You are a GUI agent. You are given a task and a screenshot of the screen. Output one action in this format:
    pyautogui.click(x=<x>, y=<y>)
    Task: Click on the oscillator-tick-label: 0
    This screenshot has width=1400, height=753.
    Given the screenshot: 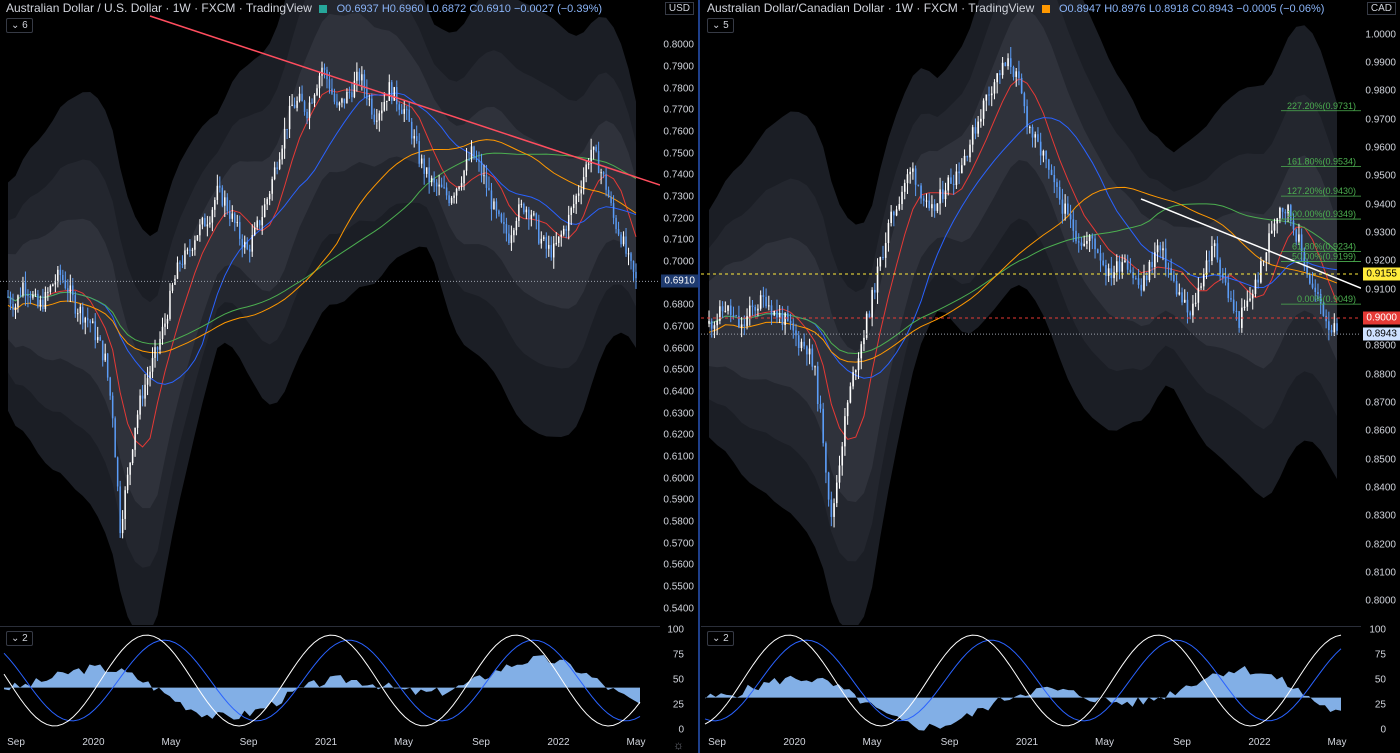 What is the action you would take?
    pyautogui.click(x=681, y=730)
    